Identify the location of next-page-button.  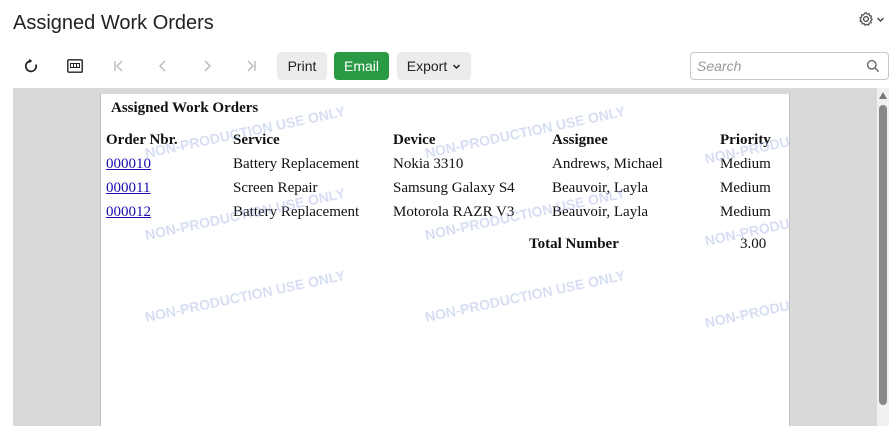
(207, 66).